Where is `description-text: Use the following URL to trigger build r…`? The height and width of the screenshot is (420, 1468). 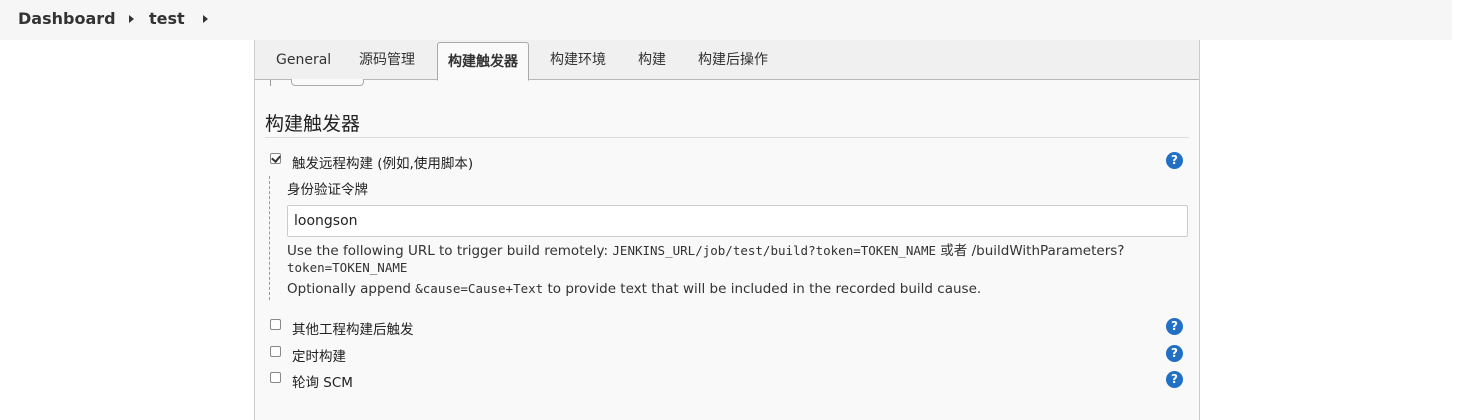
description-text: Use the following URL to trigger build r… is located at coordinates (450, 251).